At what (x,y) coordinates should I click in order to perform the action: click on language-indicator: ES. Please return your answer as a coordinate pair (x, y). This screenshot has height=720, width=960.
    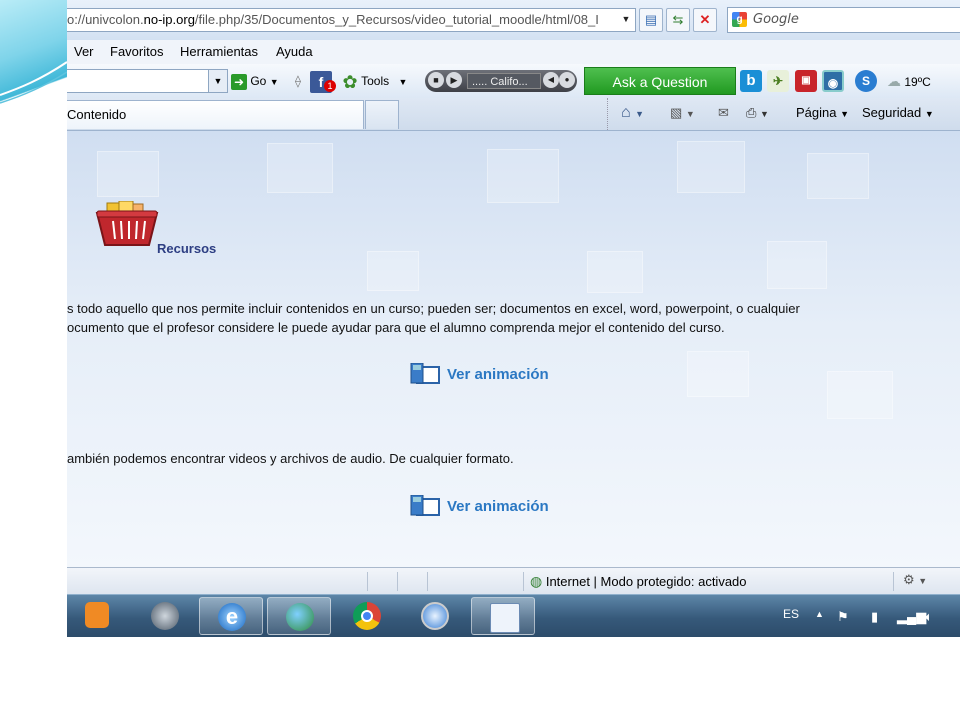
    Looking at the image, I should click on (791, 614).